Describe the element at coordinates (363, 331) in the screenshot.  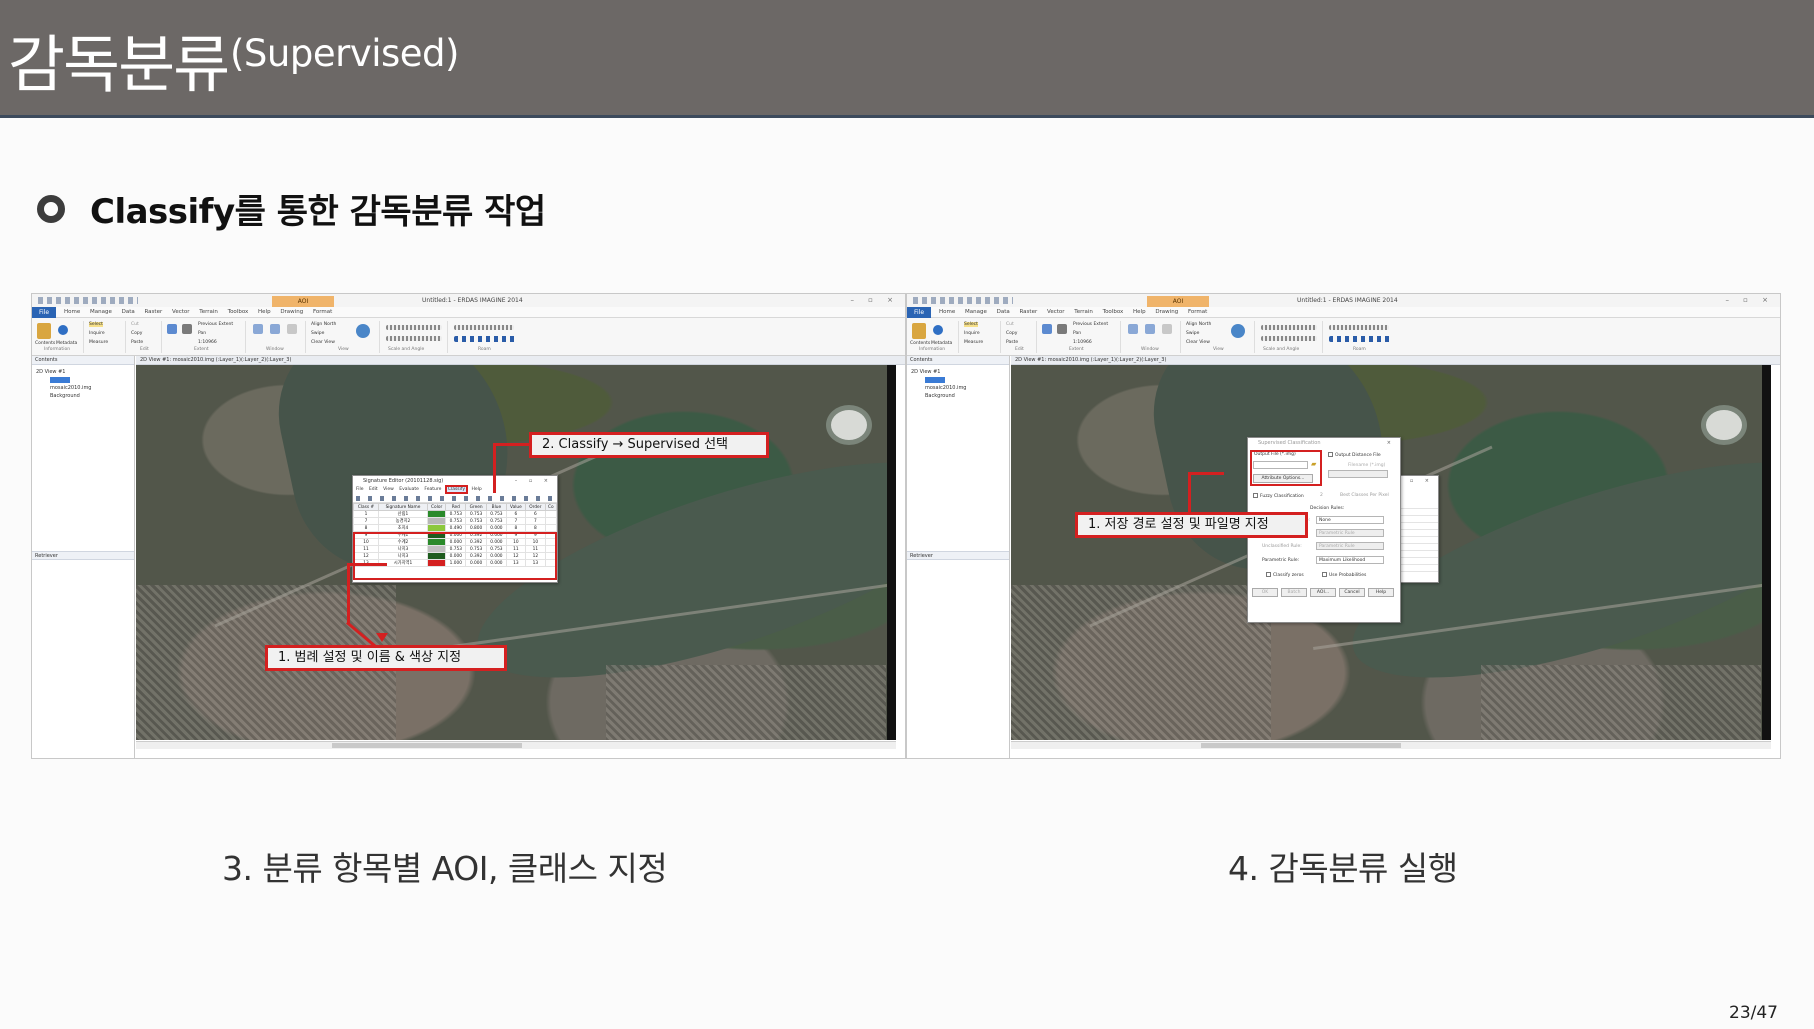
I see `basemap-icon` at that location.